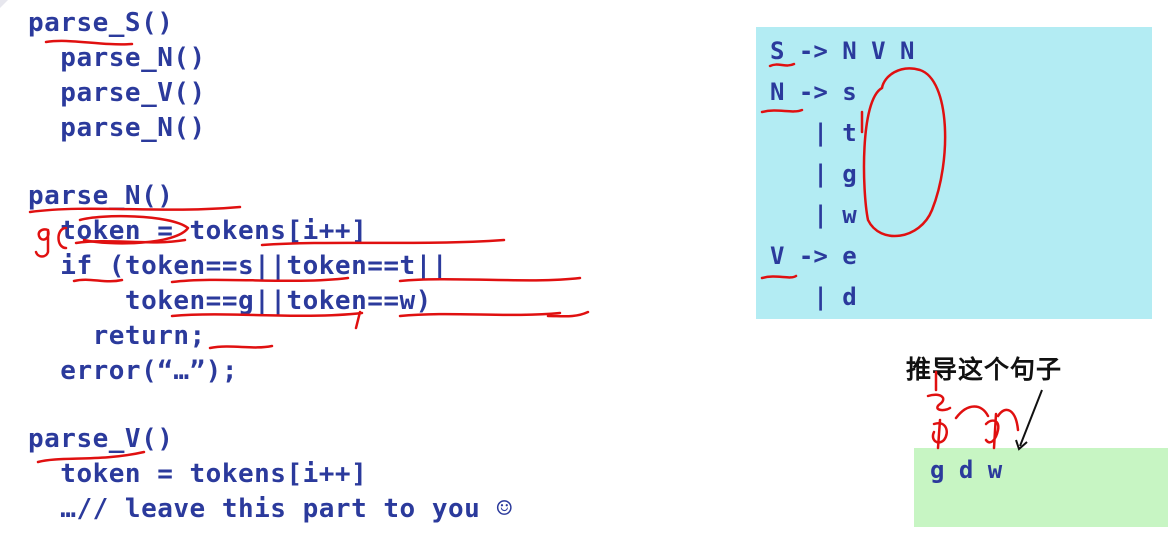 The width and height of the screenshot is (1174, 541). I want to click on underline-token-eq-w, so click(480, 314).